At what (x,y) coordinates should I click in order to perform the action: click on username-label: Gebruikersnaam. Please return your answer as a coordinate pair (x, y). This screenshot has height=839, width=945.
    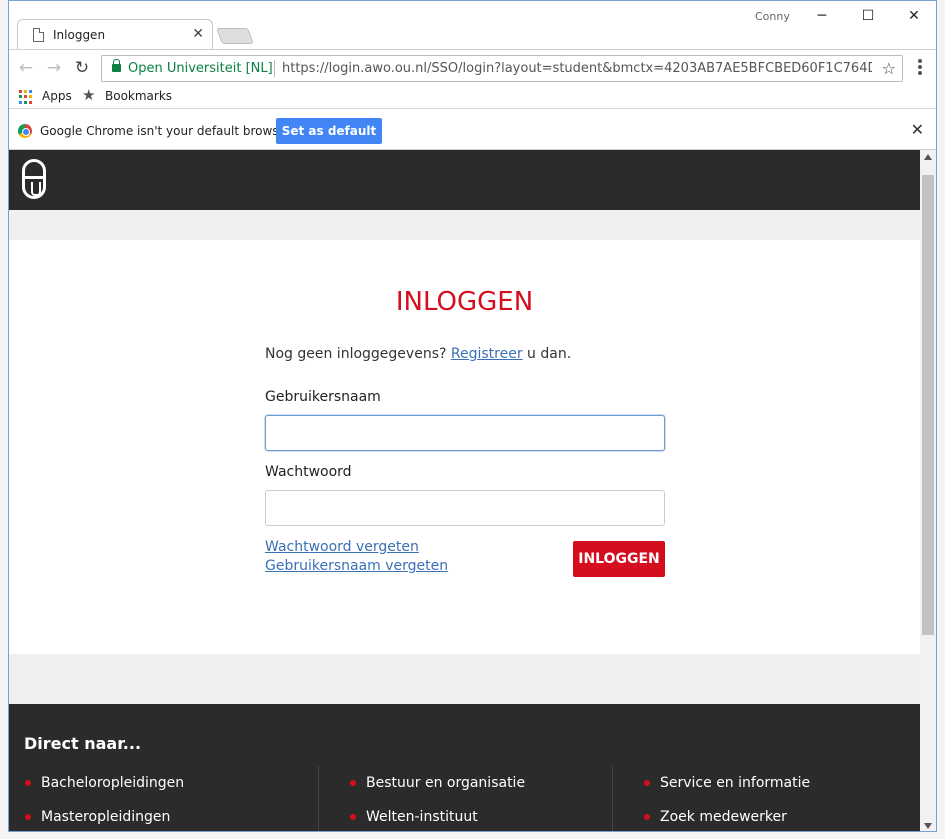
    Looking at the image, I should click on (323, 397).